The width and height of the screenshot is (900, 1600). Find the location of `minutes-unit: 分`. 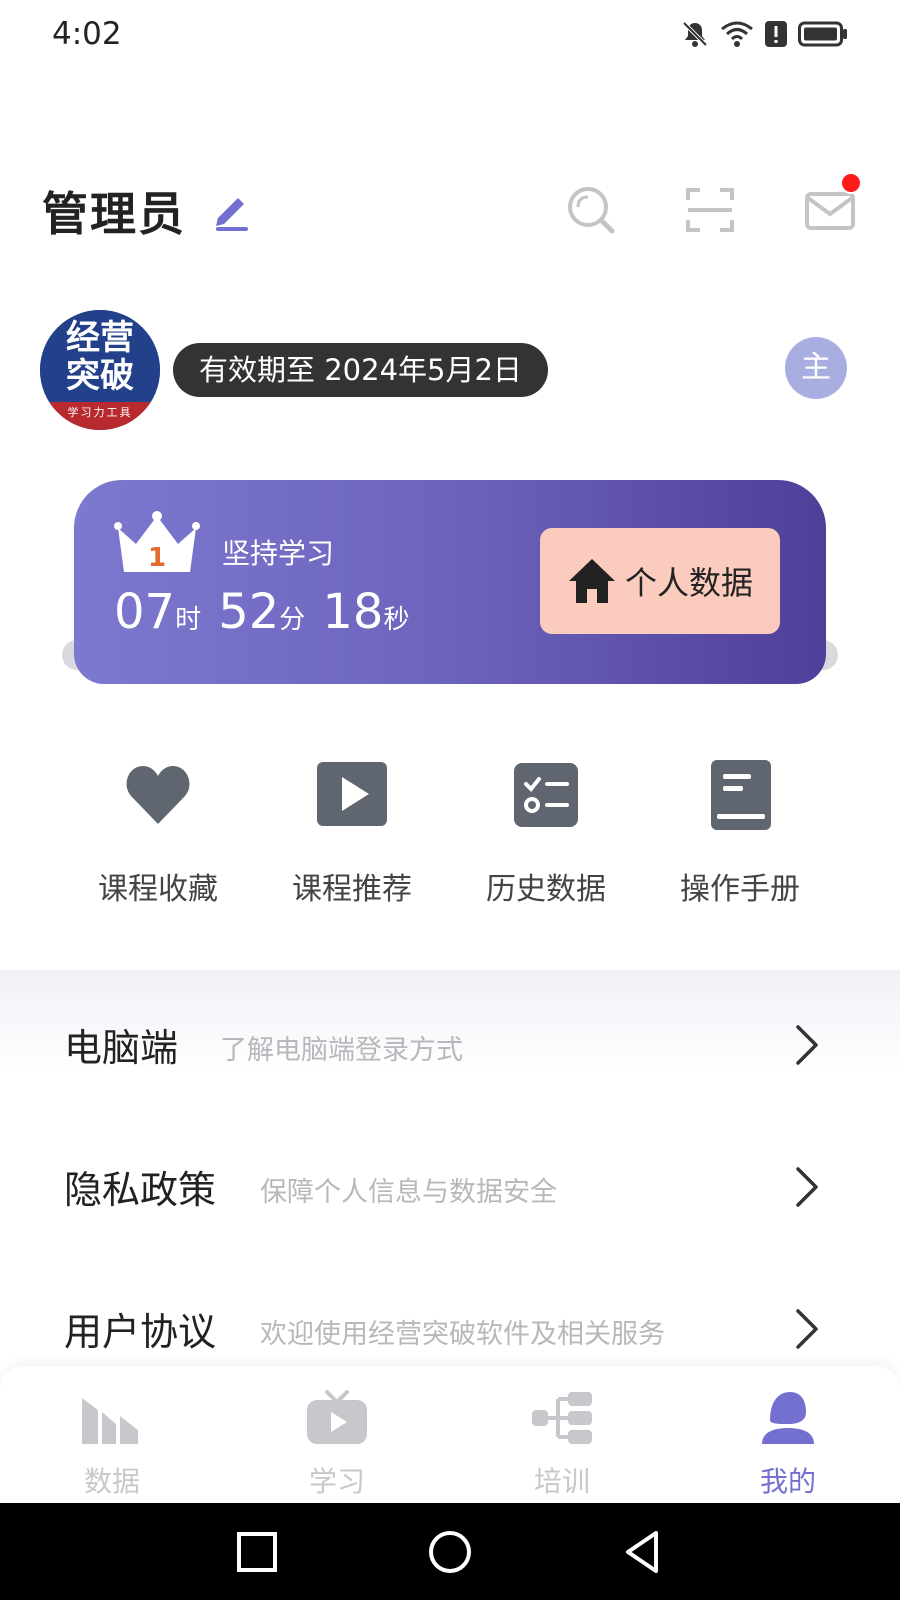

minutes-unit: 分 is located at coordinates (292, 620).